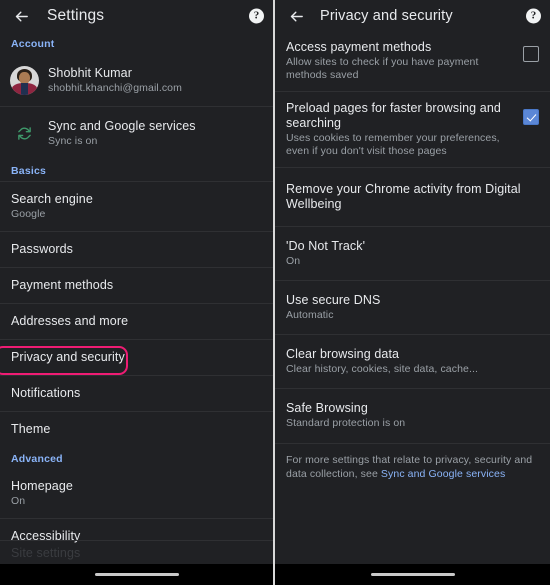 The width and height of the screenshot is (550, 585). What do you see at coordinates (46, 553) in the screenshot?
I see `list-item-title: Site settings` at bounding box center [46, 553].